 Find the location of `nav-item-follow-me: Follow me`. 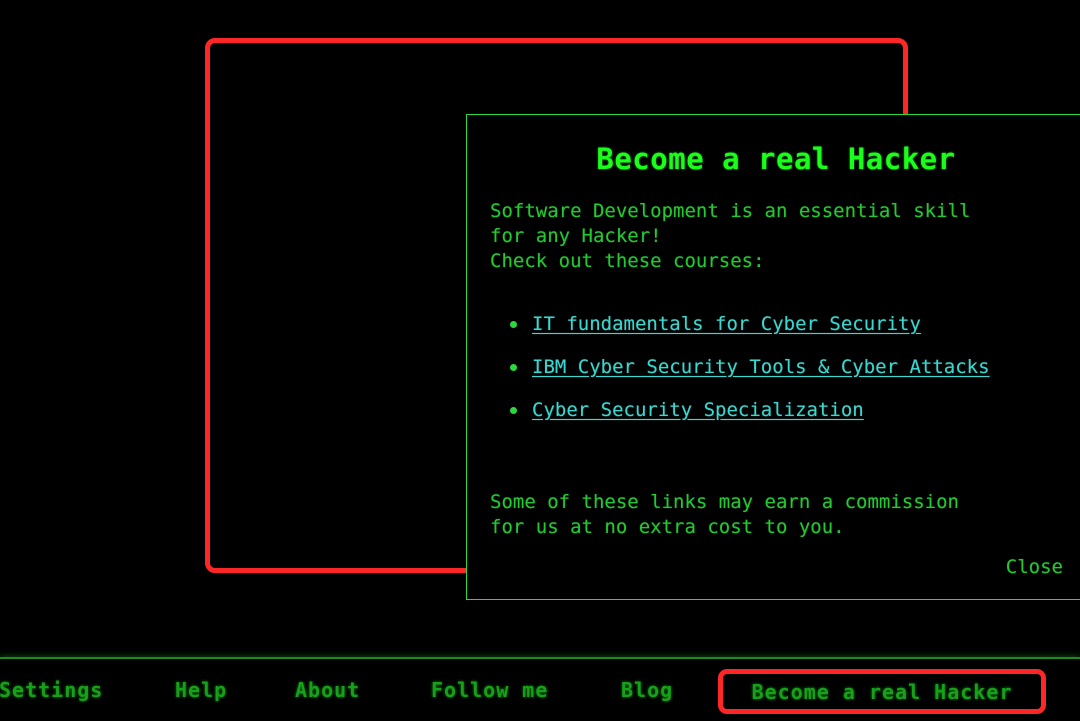

nav-item-follow-me: Follow me is located at coordinates (489, 690).